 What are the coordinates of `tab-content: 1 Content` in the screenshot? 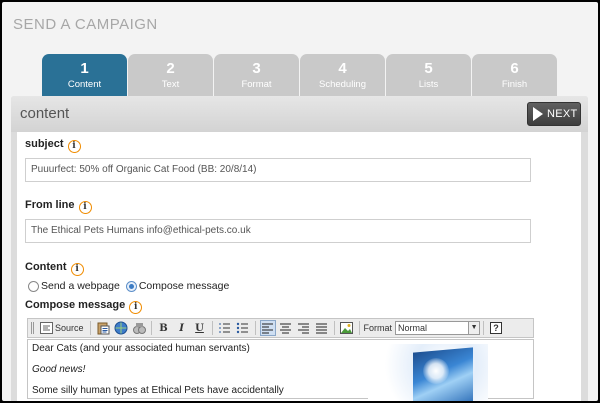 It's located at (84, 75).